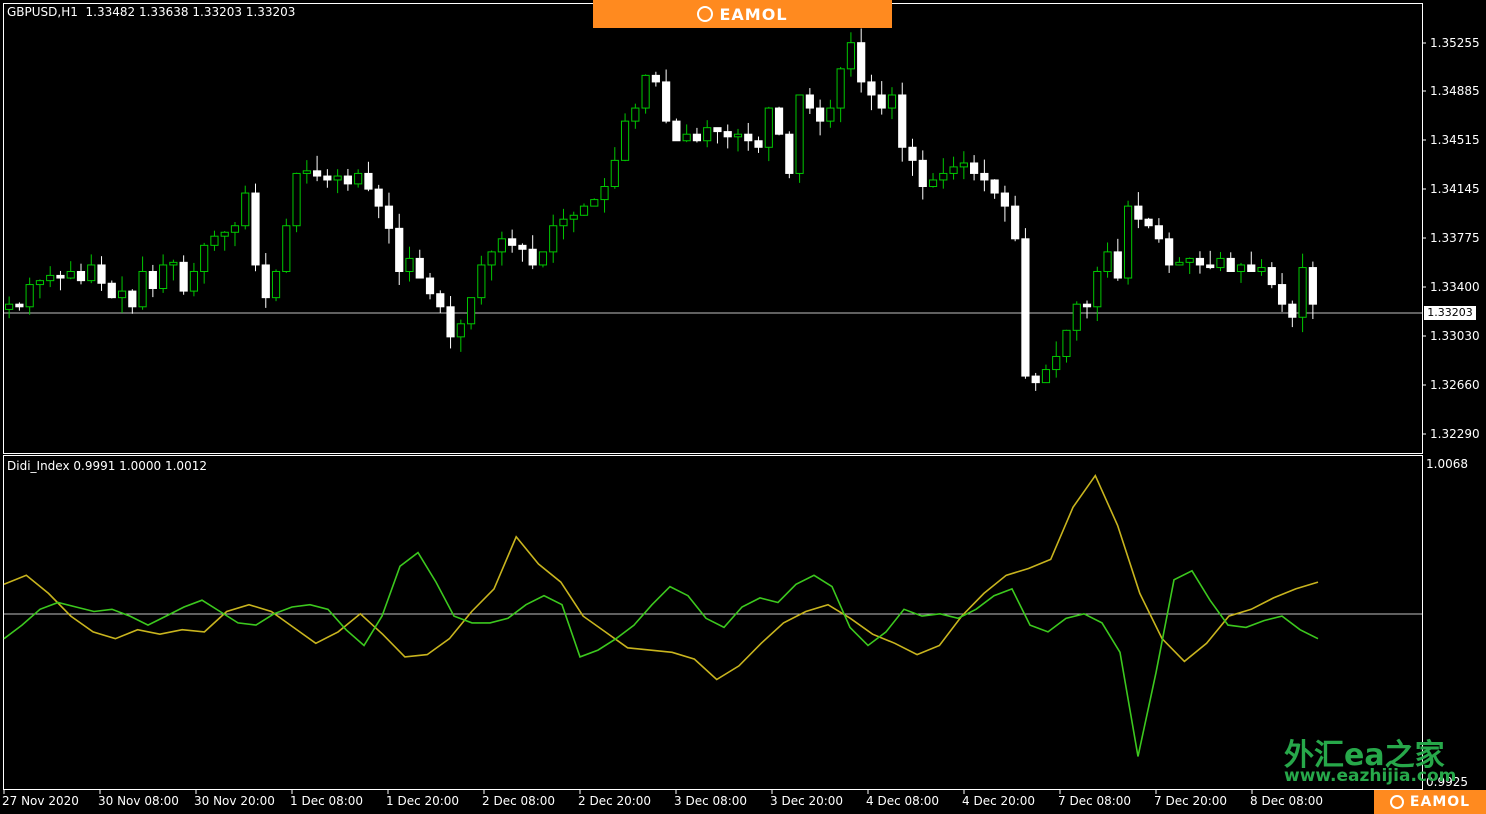 The image size is (1486, 814). Describe the element at coordinates (1095, 801) in the screenshot. I see `time-tick-label: 7 Dec 08:00` at that location.